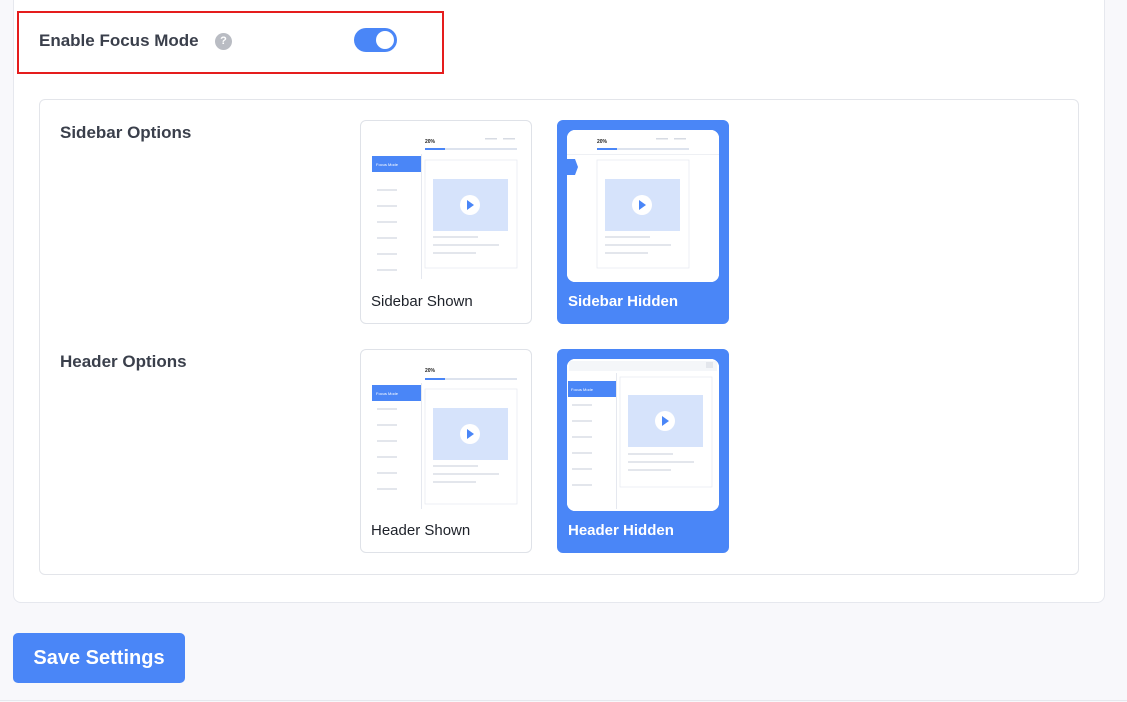  I want to click on sidebar-shown-preview: 20% Focus Mode, so click(446, 206).